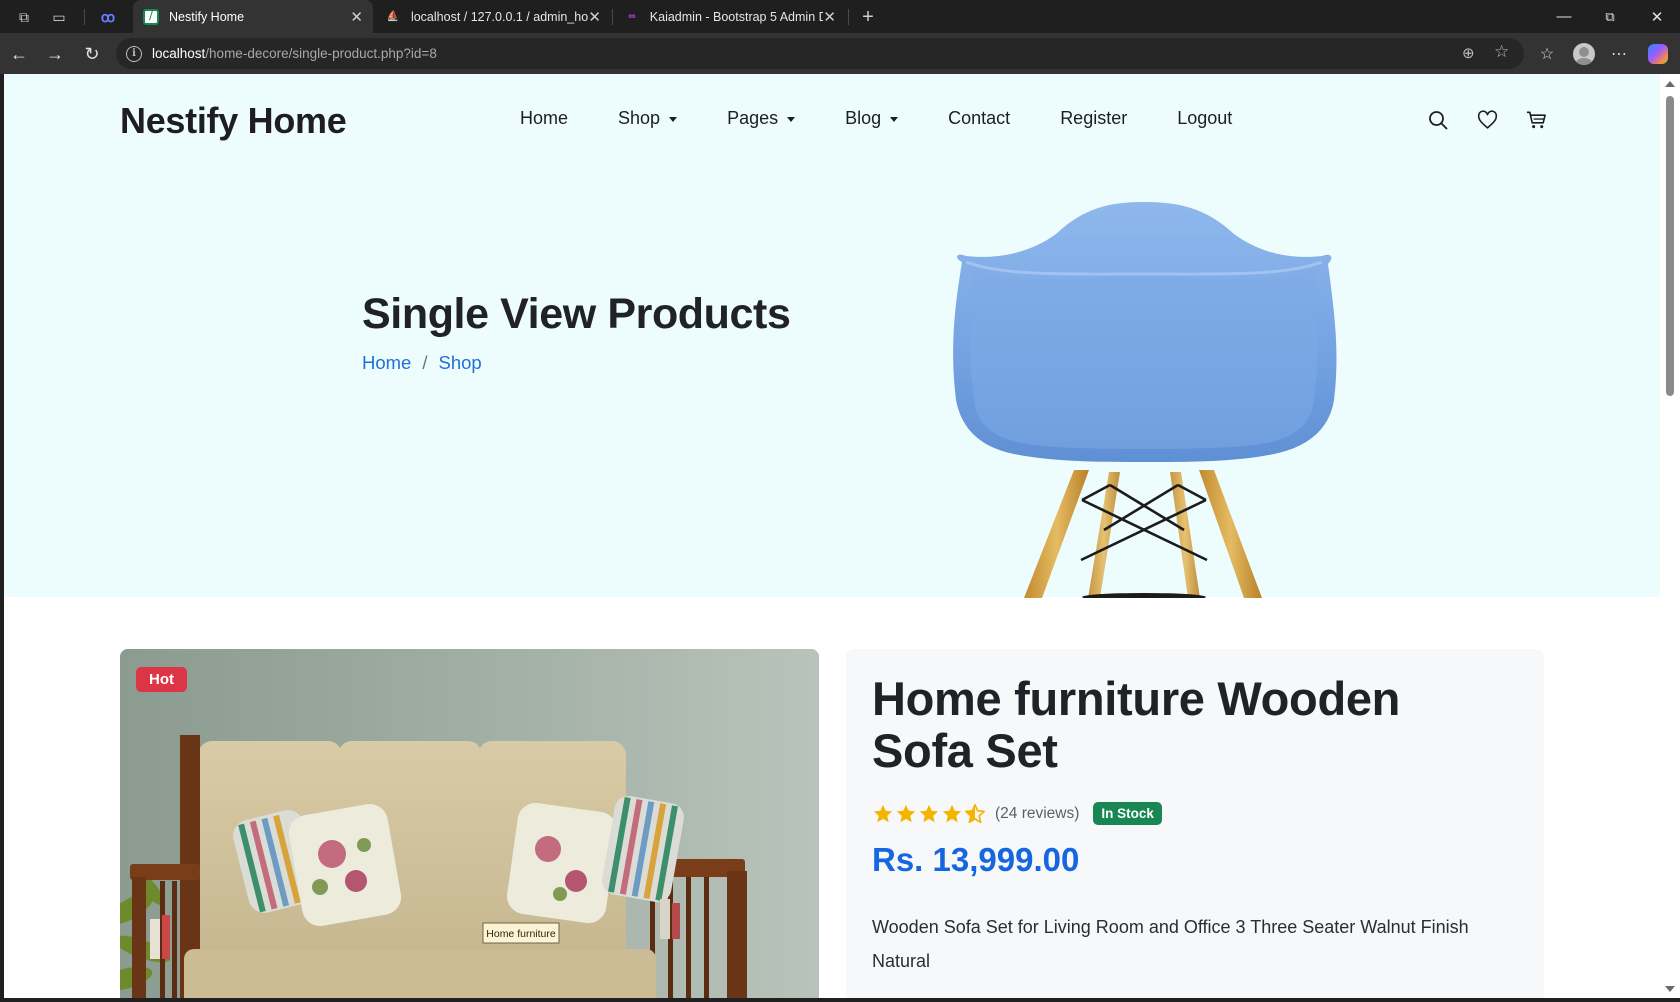 The image size is (1680, 1002). I want to click on product-price: Rs. 13,999.00, so click(976, 859).